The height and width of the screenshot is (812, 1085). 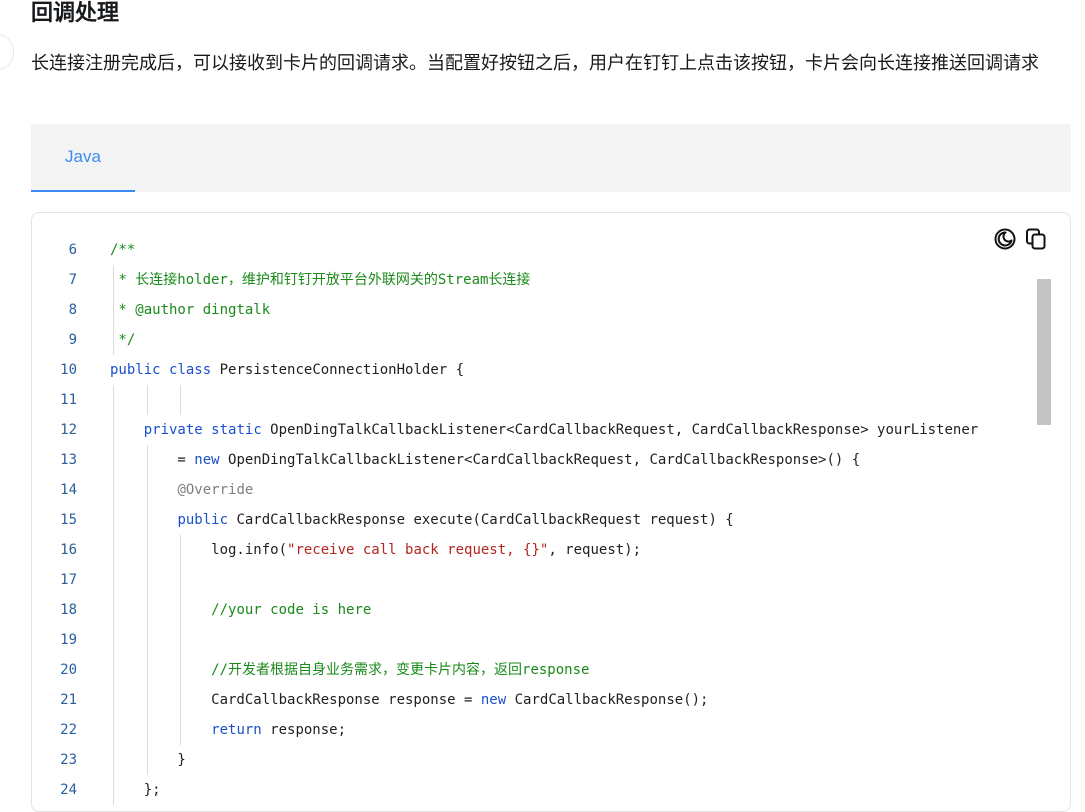 What do you see at coordinates (68, 430) in the screenshot?
I see `line-number: 12` at bounding box center [68, 430].